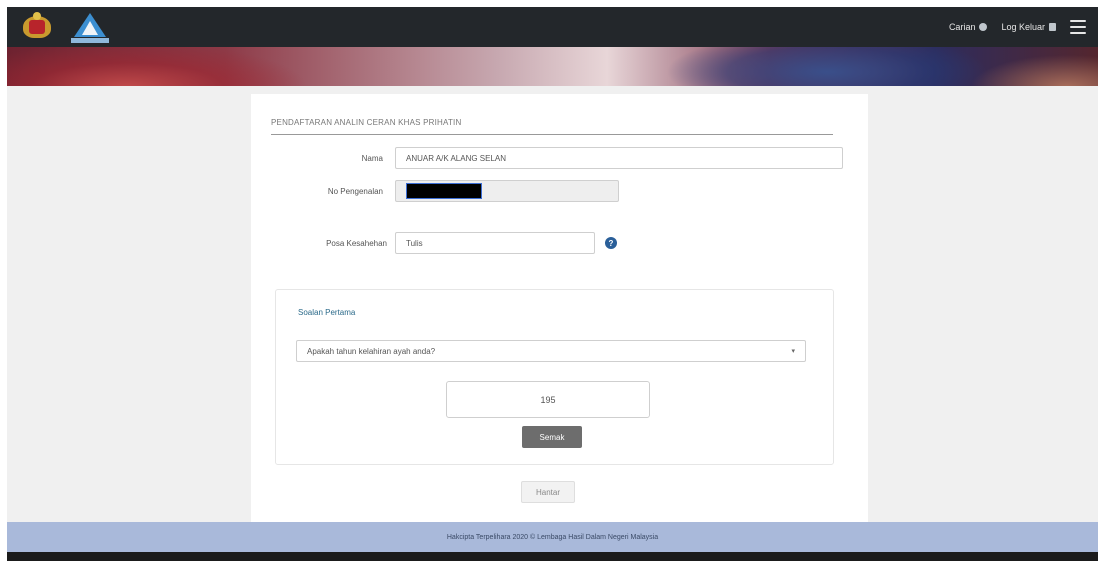 Image resolution: width=1106 pixels, height=561 pixels. What do you see at coordinates (983, 27) in the screenshot?
I see `info-icon` at bounding box center [983, 27].